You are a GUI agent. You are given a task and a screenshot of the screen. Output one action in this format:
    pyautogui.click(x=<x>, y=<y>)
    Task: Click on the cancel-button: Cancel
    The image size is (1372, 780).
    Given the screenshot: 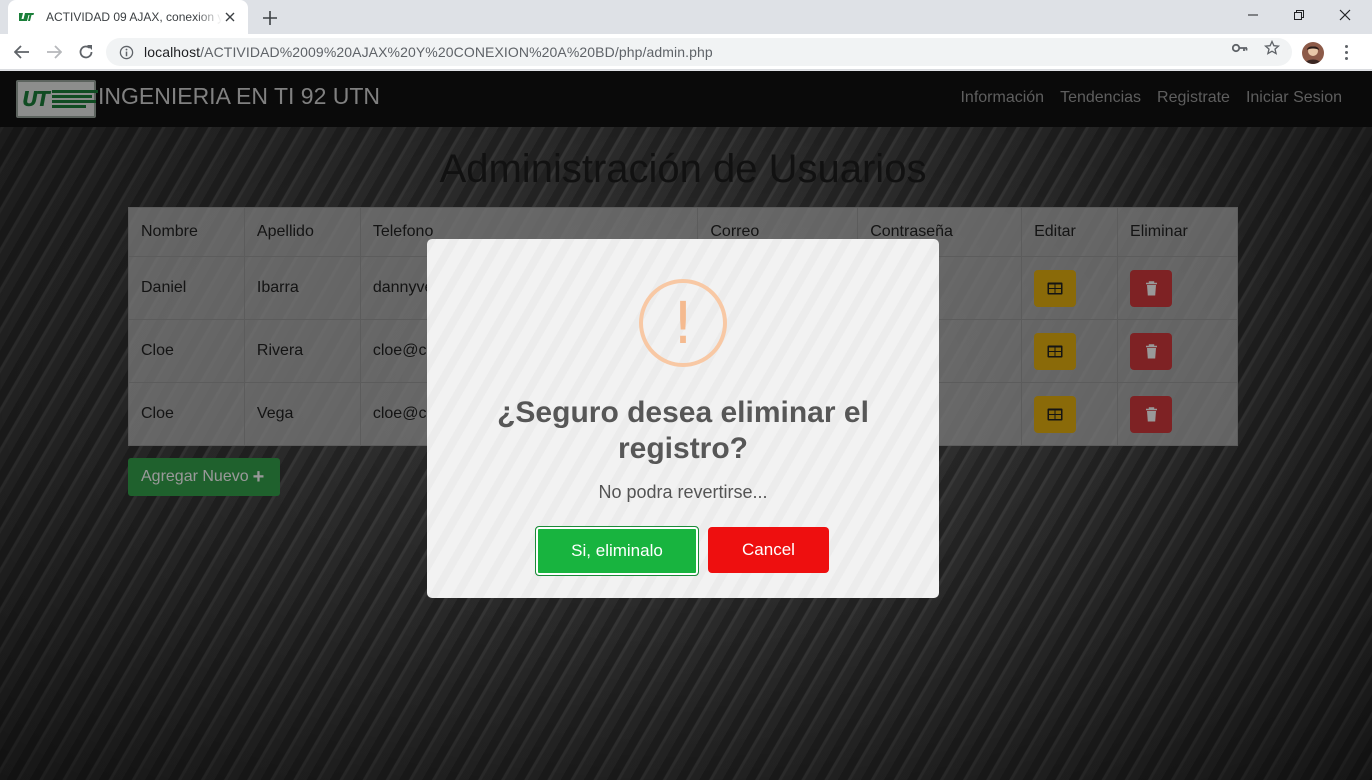 What is the action you would take?
    pyautogui.click(x=768, y=550)
    